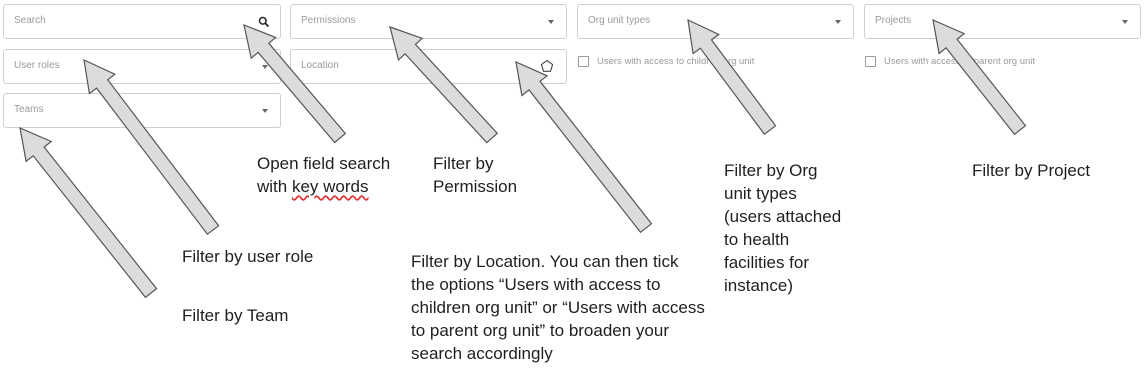 This screenshot has height=372, width=1146. What do you see at coordinates (295, 84) in the screenshot?
I see `arrow-search` at bounding box center [295, 84].